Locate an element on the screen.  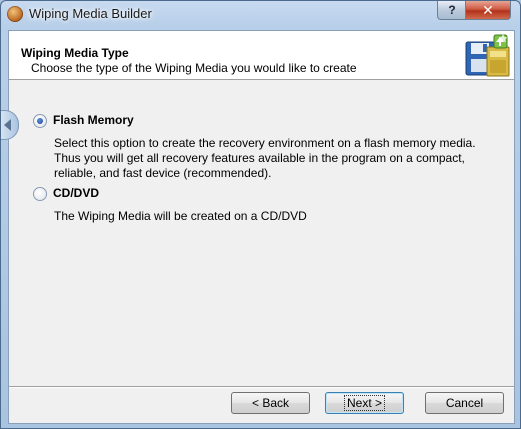
cancel-button-label: Cancel is located at coordinates (464, 403).